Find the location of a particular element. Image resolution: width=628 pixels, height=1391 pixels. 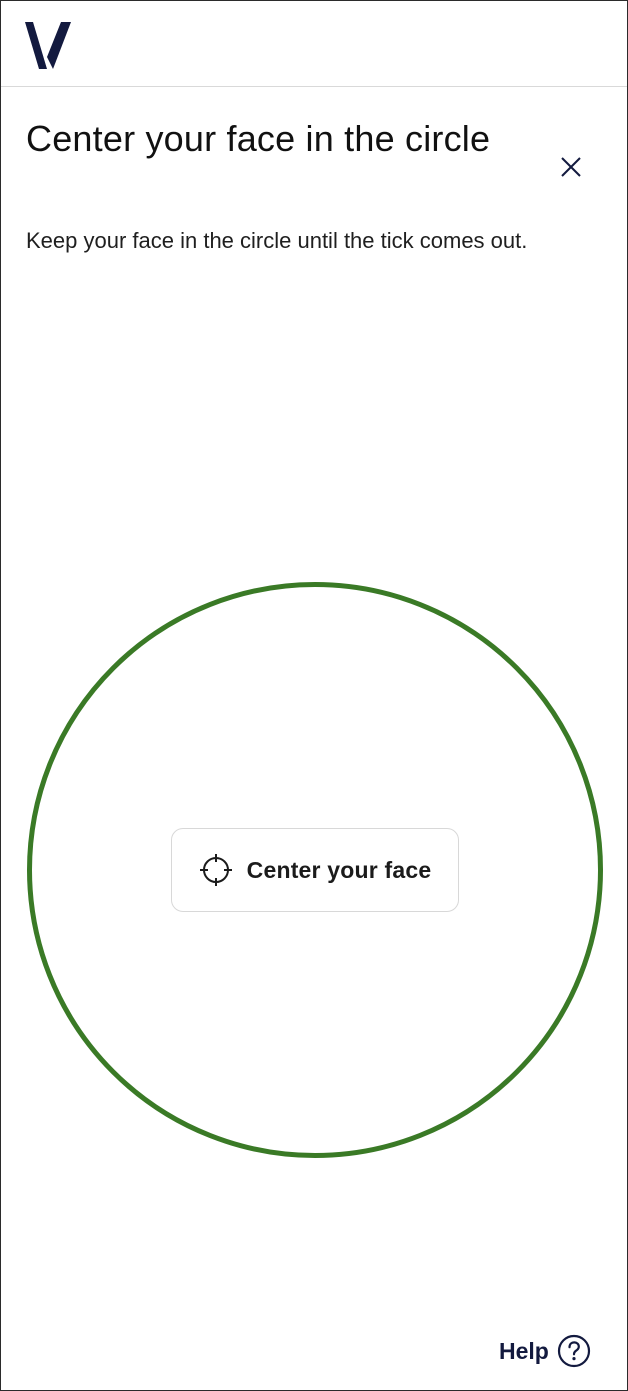

brand-v-logo-icon is located at coordinates (49, 45).